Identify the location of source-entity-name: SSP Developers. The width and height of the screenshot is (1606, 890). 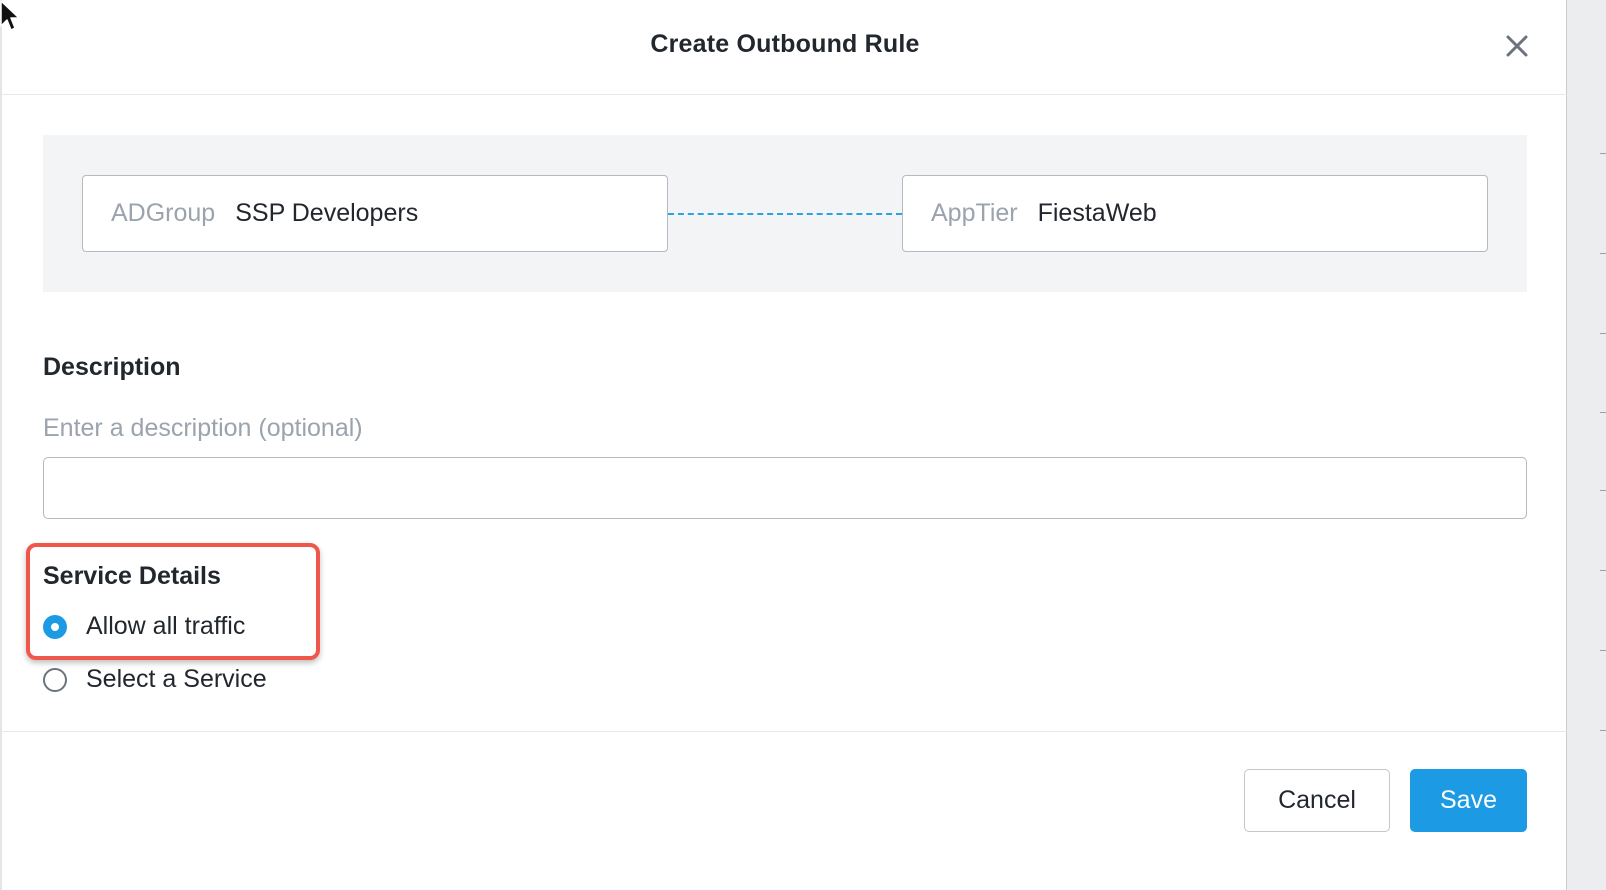
(327, 213).